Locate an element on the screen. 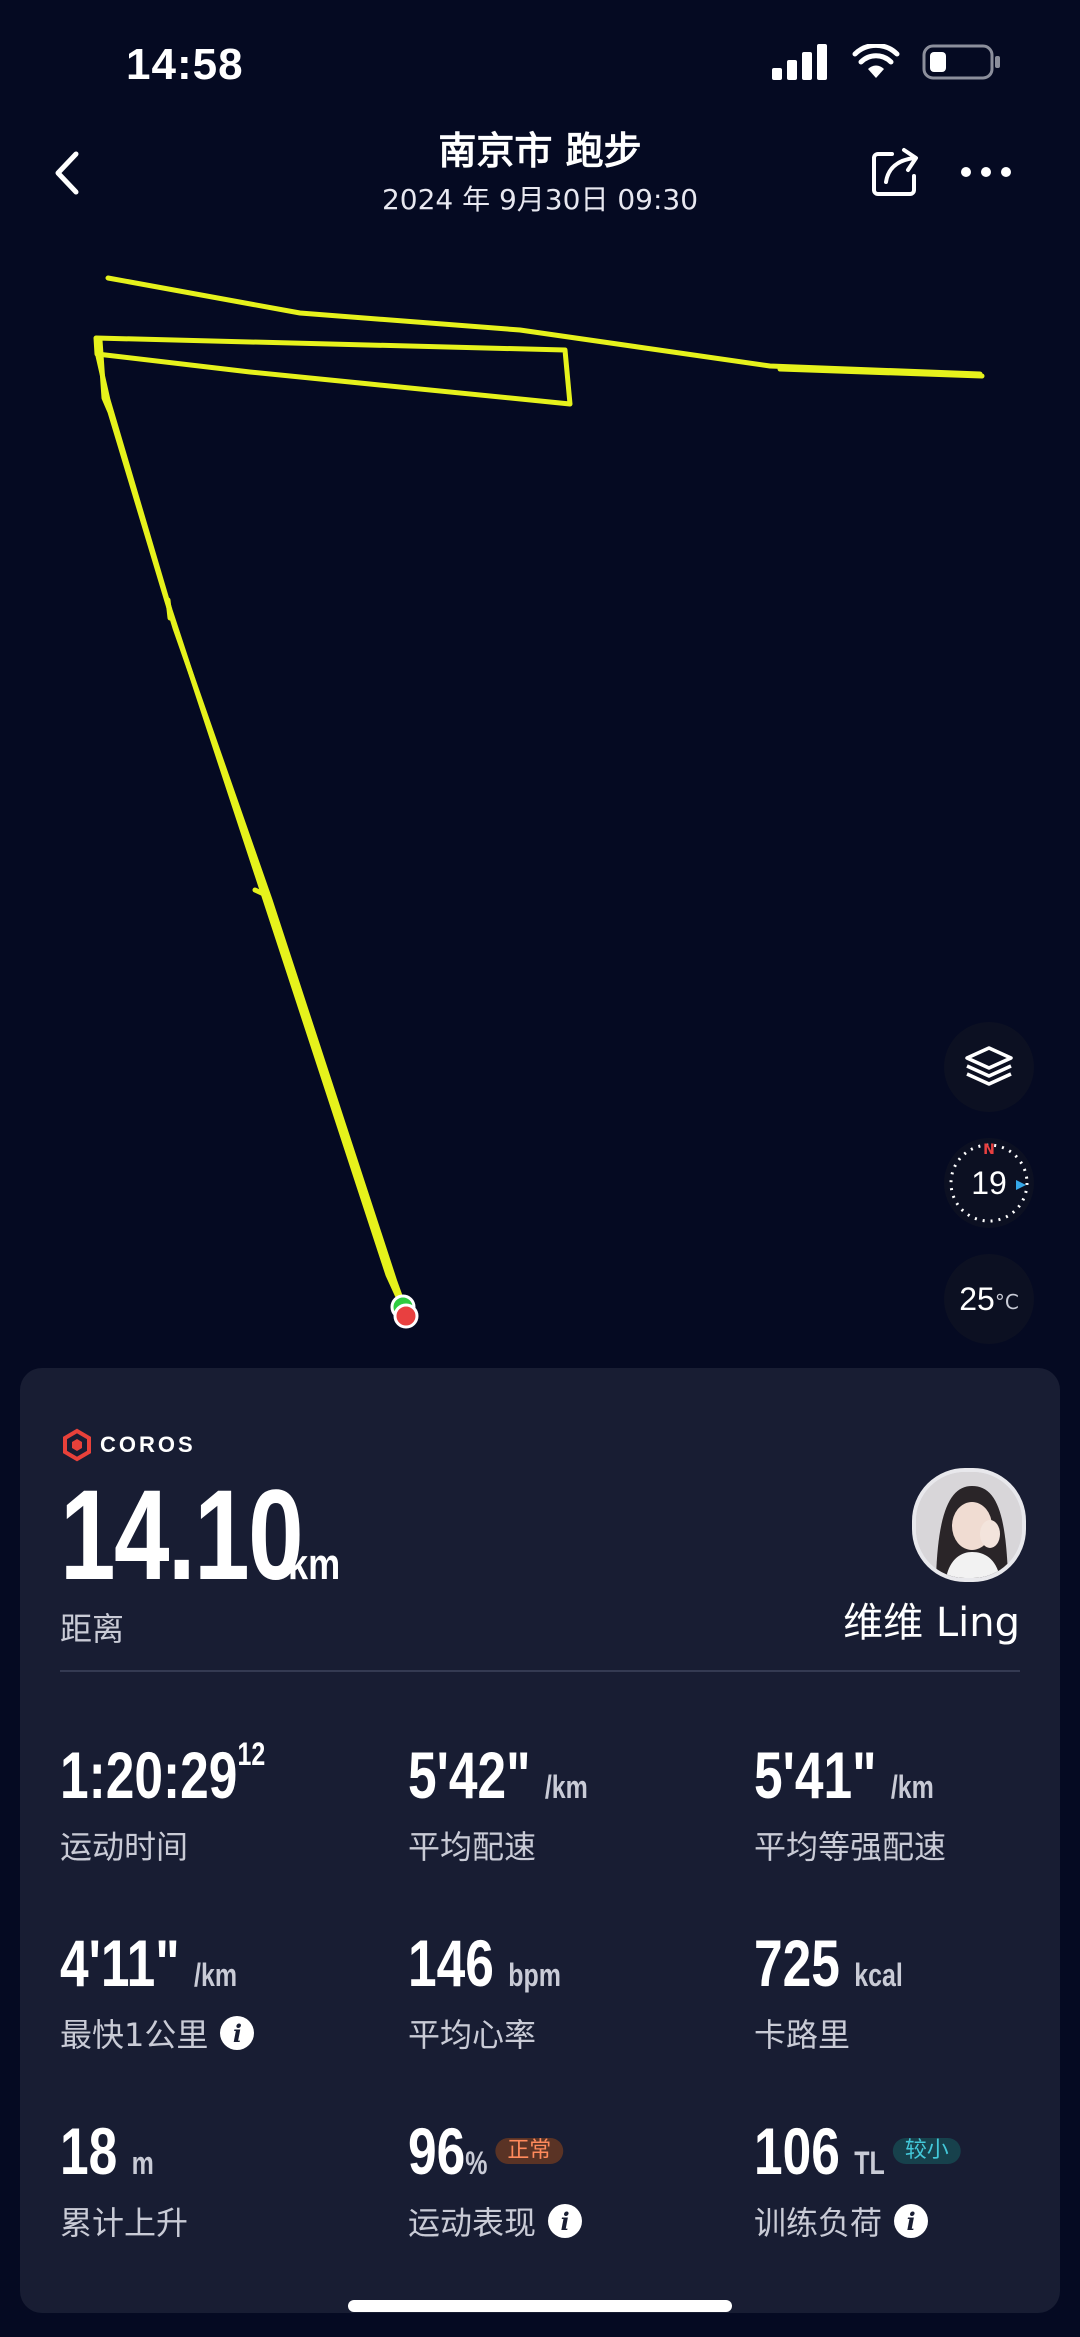 Image resolution: width=1080 pixels, height=2337 pixels. layers-button is located at coordinates (989, 1067).